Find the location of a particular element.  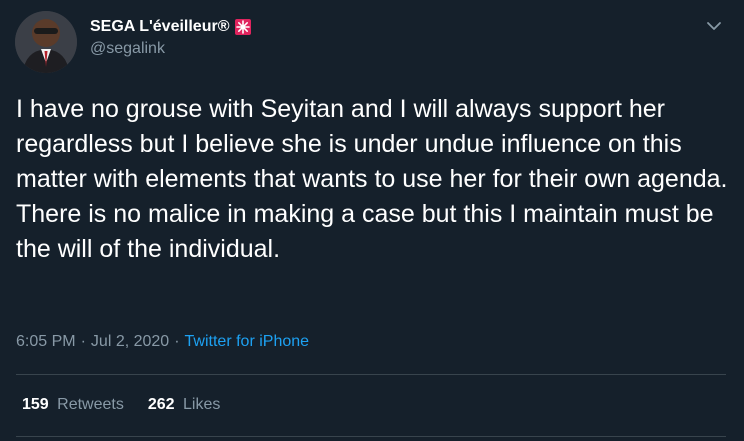

likes-count: 262 is located at coordinates (161, 404).